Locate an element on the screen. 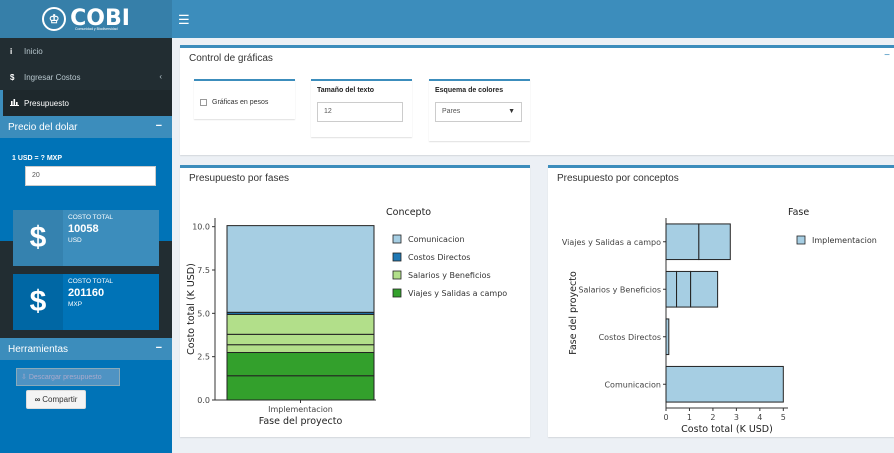 The image size is (894, 453). bar-chart-icon is located at coordinates (17, 103).